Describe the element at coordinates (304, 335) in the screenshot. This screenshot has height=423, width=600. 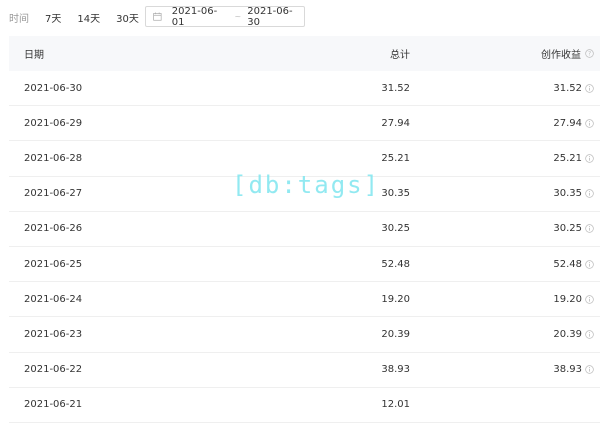
I see `table-row: 2021-06-23 20.39 20.39` at that location.